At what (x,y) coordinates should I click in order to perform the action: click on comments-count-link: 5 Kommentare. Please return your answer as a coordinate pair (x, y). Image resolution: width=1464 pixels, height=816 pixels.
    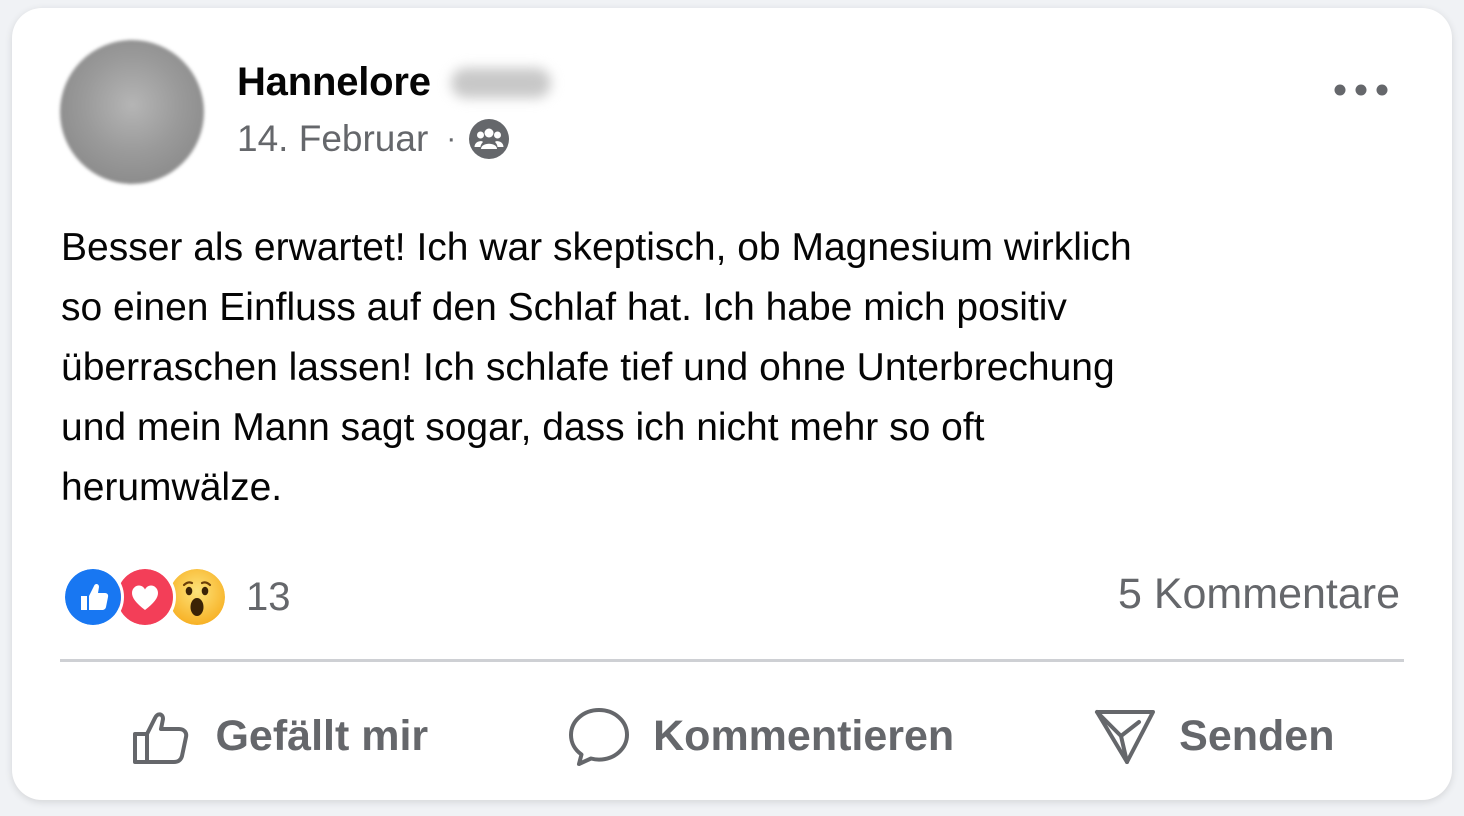
    Looking at the image, I should click on (1259, 594).